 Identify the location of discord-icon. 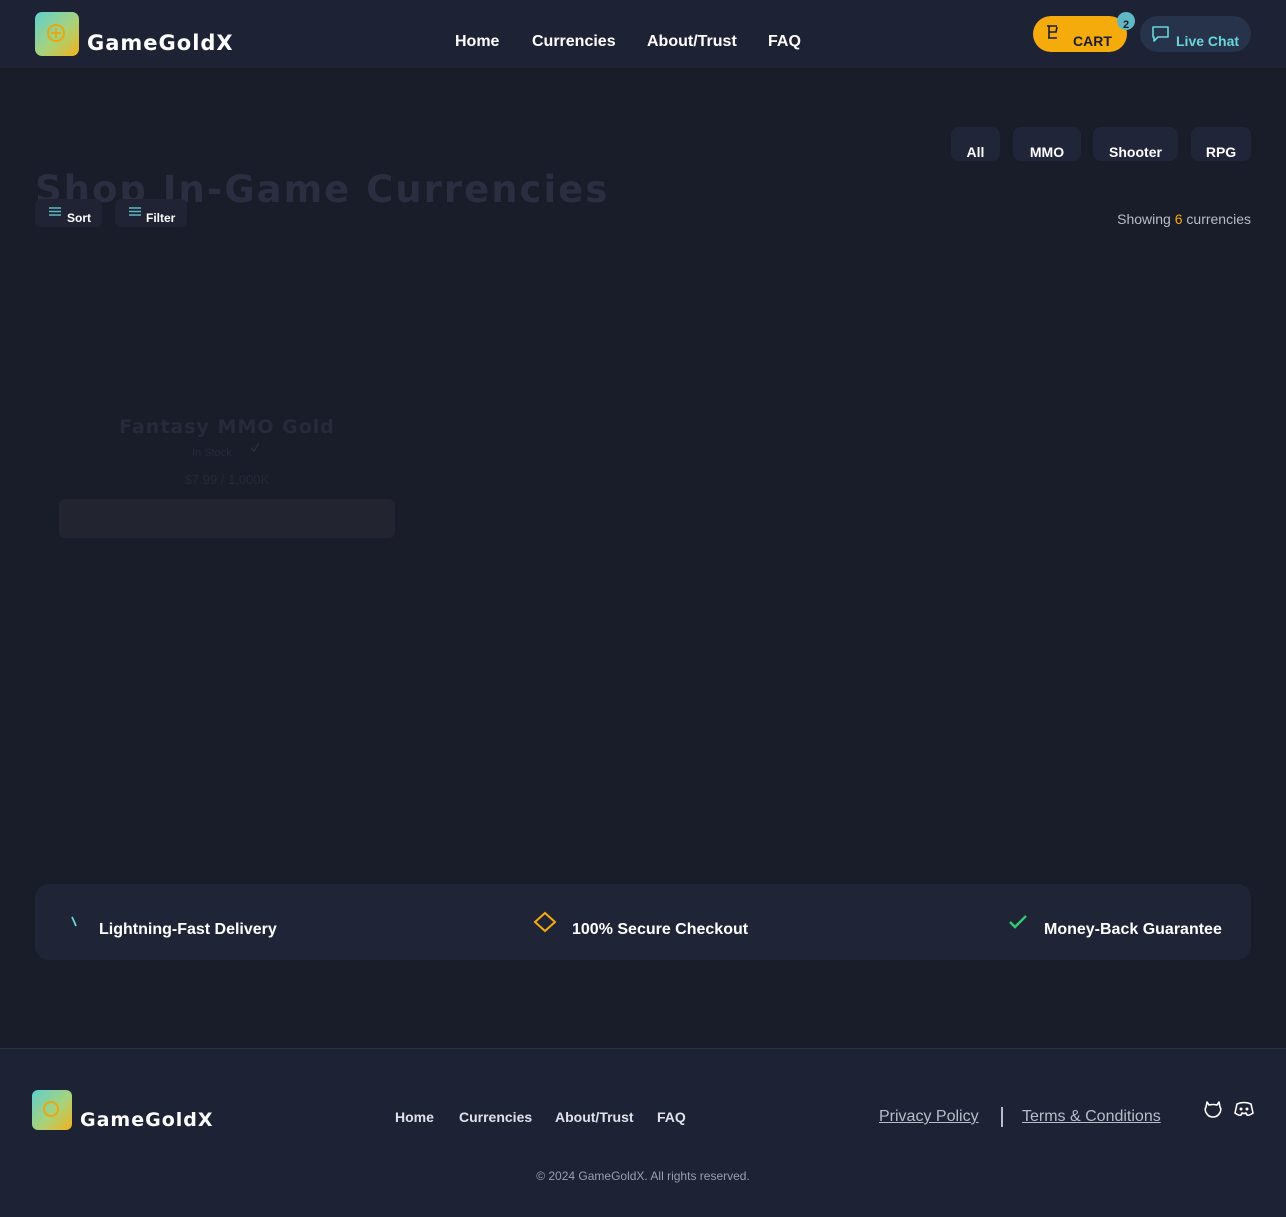
(1244, 1109).